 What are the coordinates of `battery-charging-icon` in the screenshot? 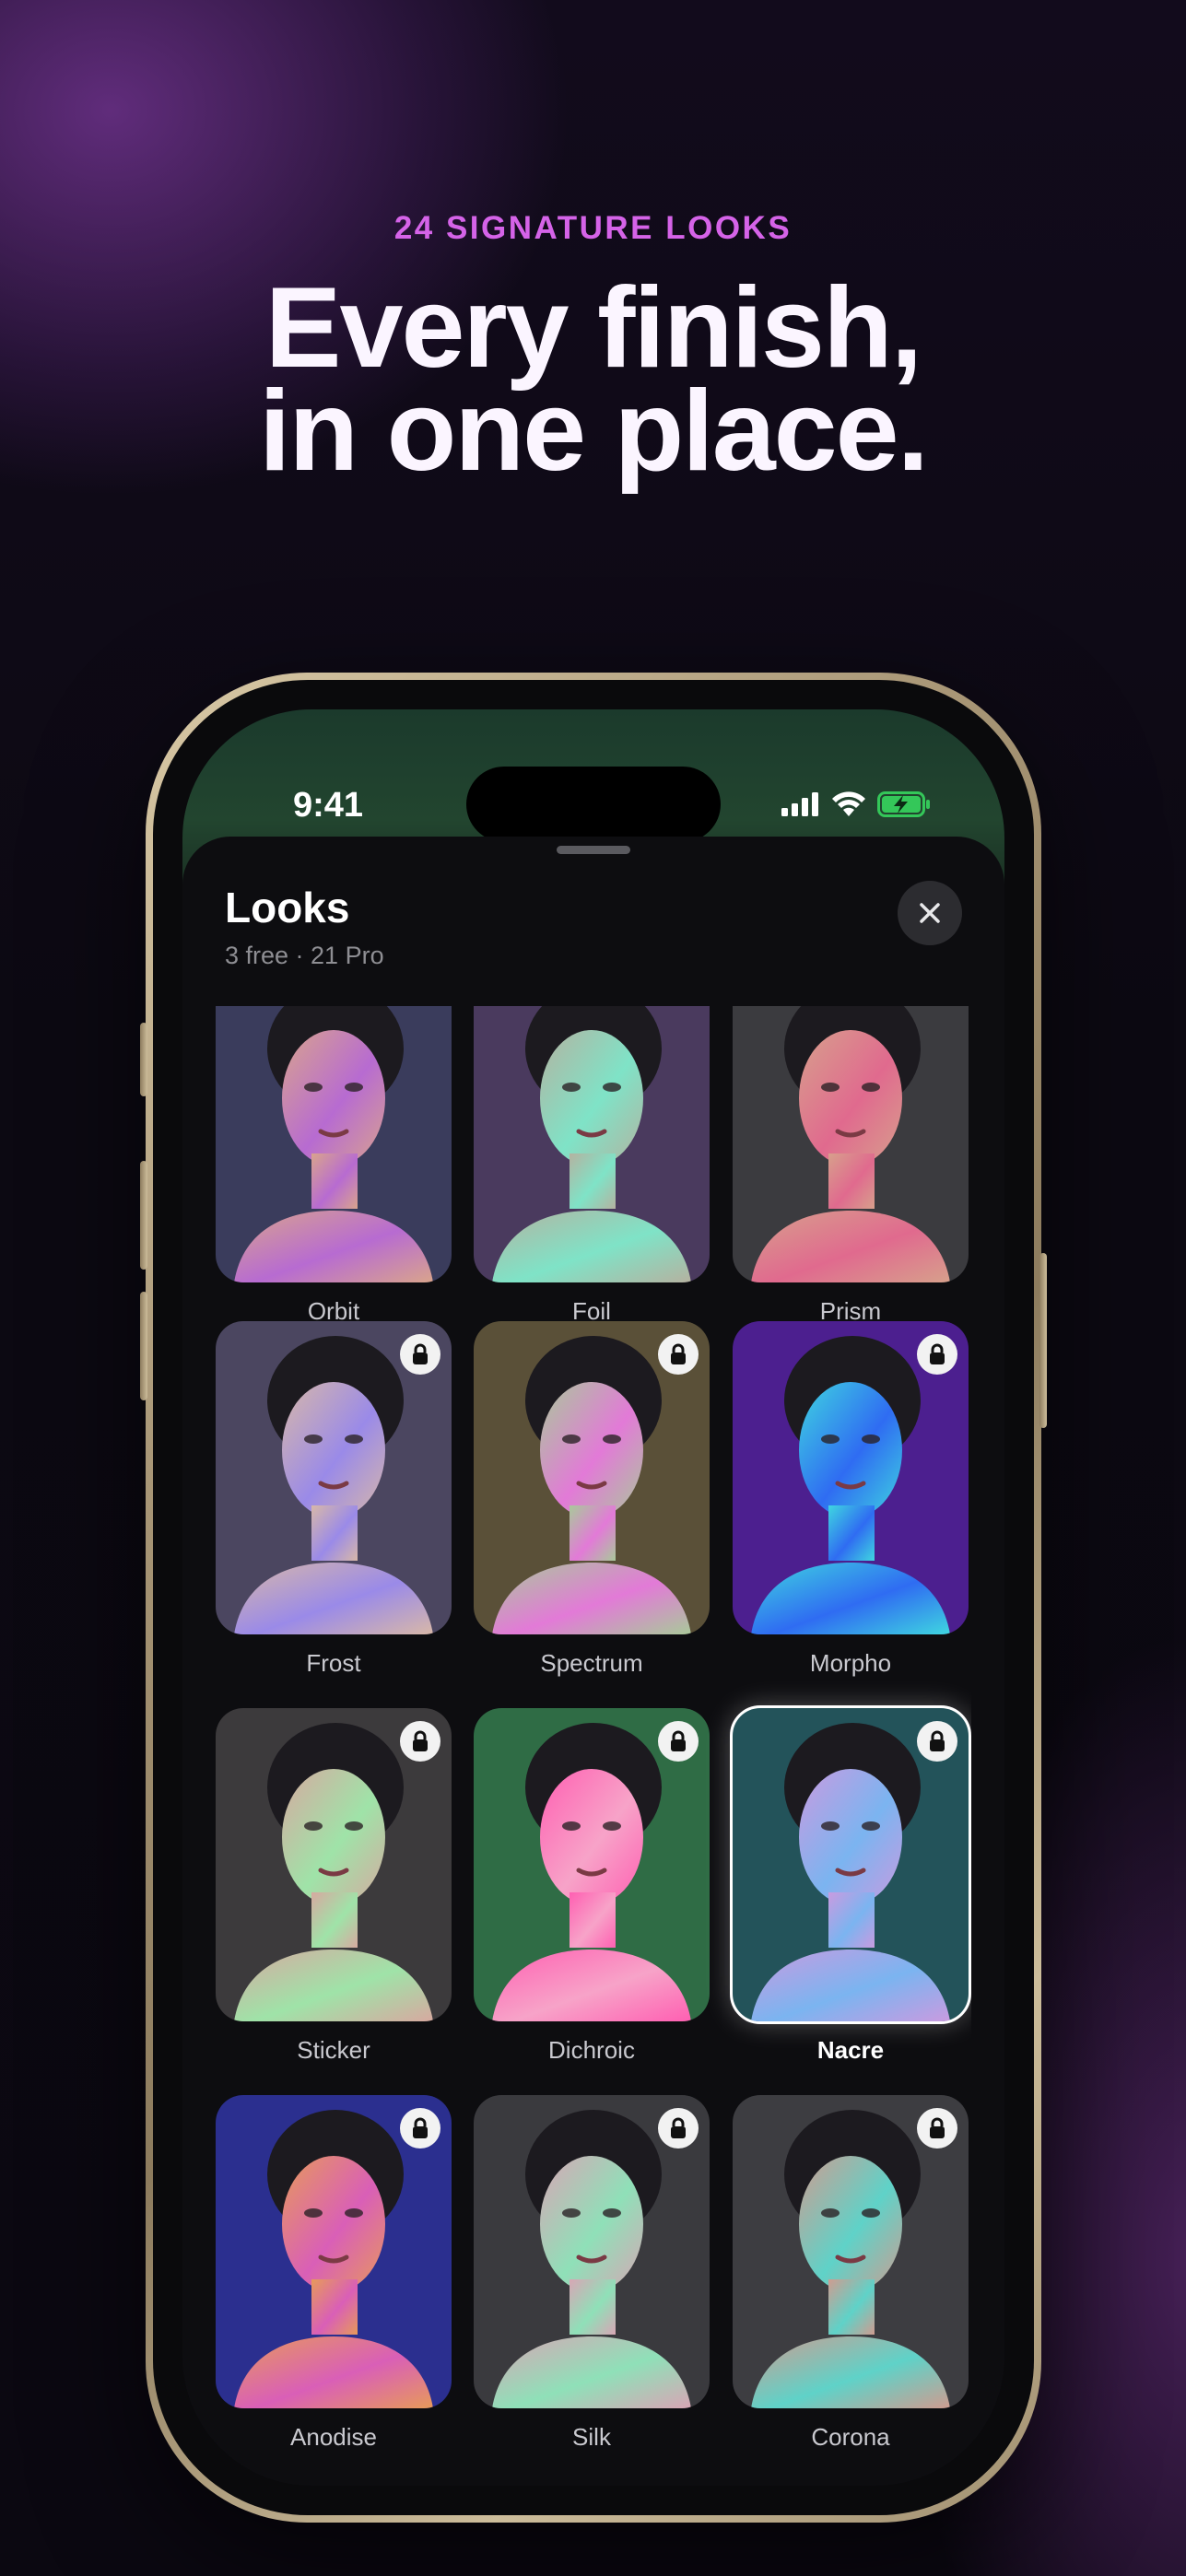 It's located at (903, 804).